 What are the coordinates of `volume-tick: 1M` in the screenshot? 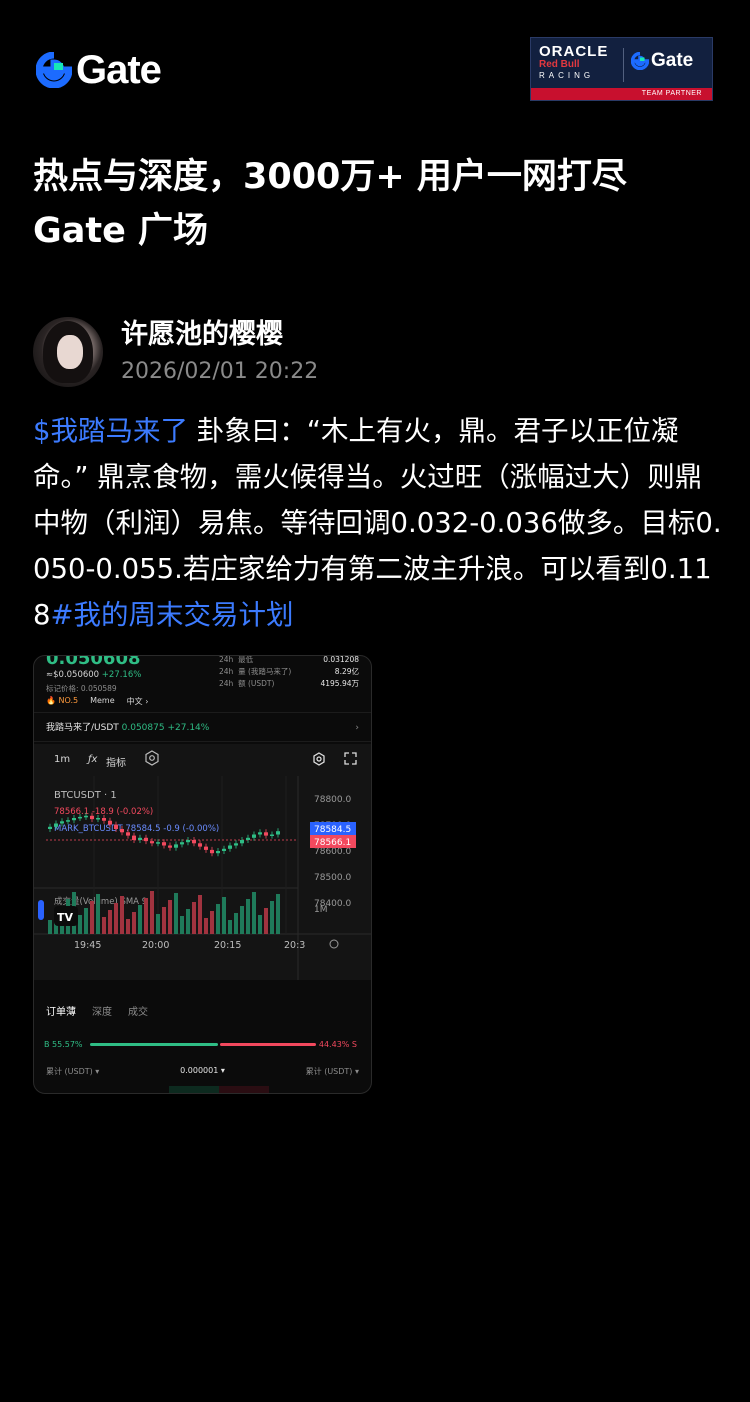 It's located at (321, 910).